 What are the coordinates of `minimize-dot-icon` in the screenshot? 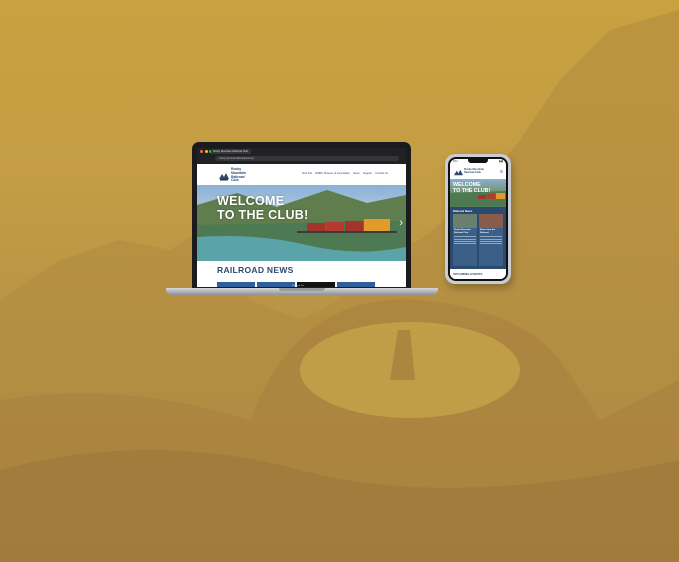 It's located at (206, 151).